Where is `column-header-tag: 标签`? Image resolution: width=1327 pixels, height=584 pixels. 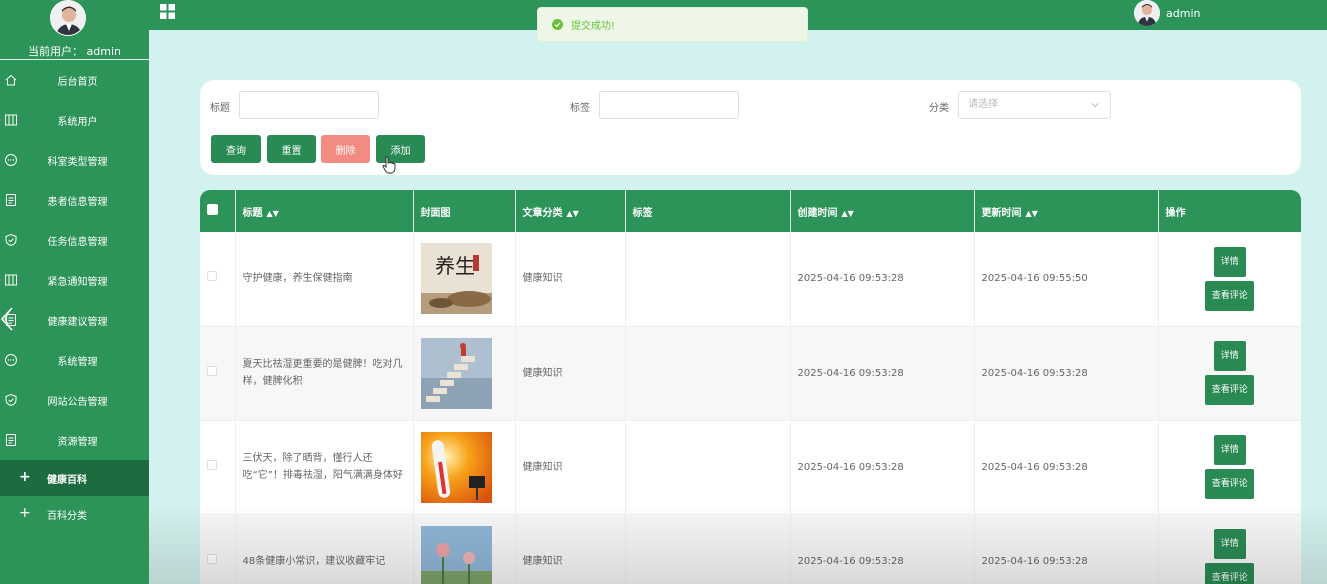
column-header-tag: 标签 is located at coordinates (708, 211).